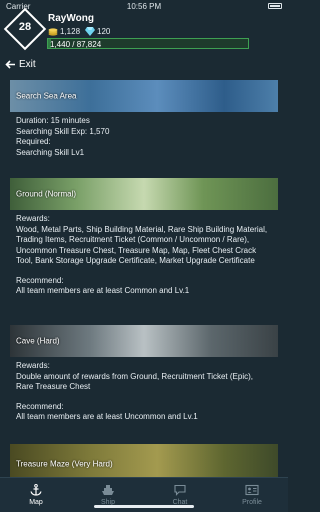  Describe the element at coordinates (148, 43) in the screenshot. I see `exp-bar: 1,440 / 87,824` at that location.